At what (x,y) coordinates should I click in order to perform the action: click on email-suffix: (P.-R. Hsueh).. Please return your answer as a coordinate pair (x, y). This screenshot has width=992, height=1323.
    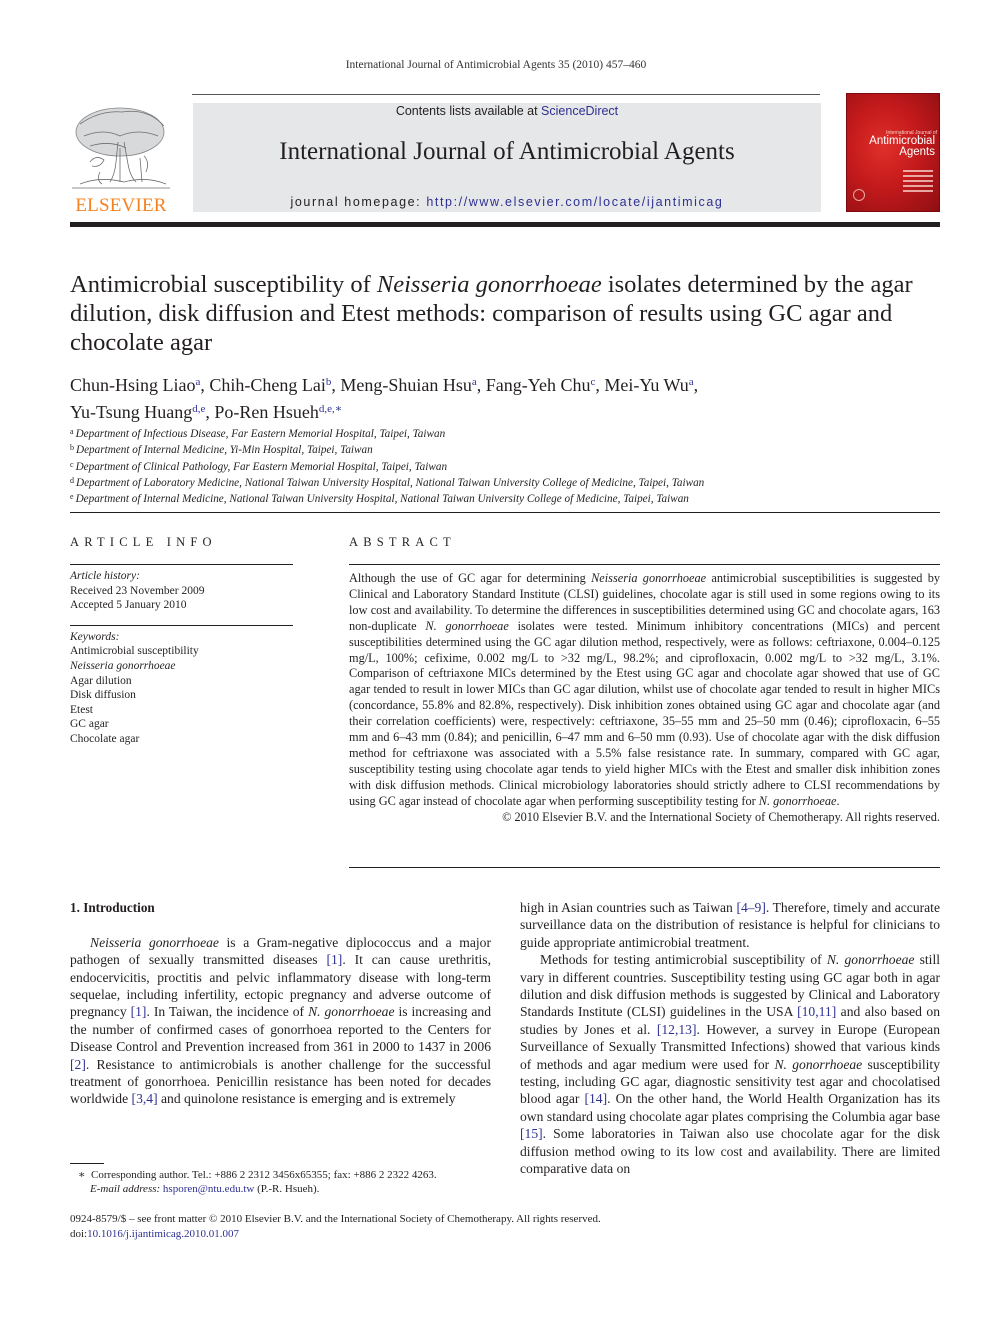
    Looking at the image, I should click on (287, 1189).